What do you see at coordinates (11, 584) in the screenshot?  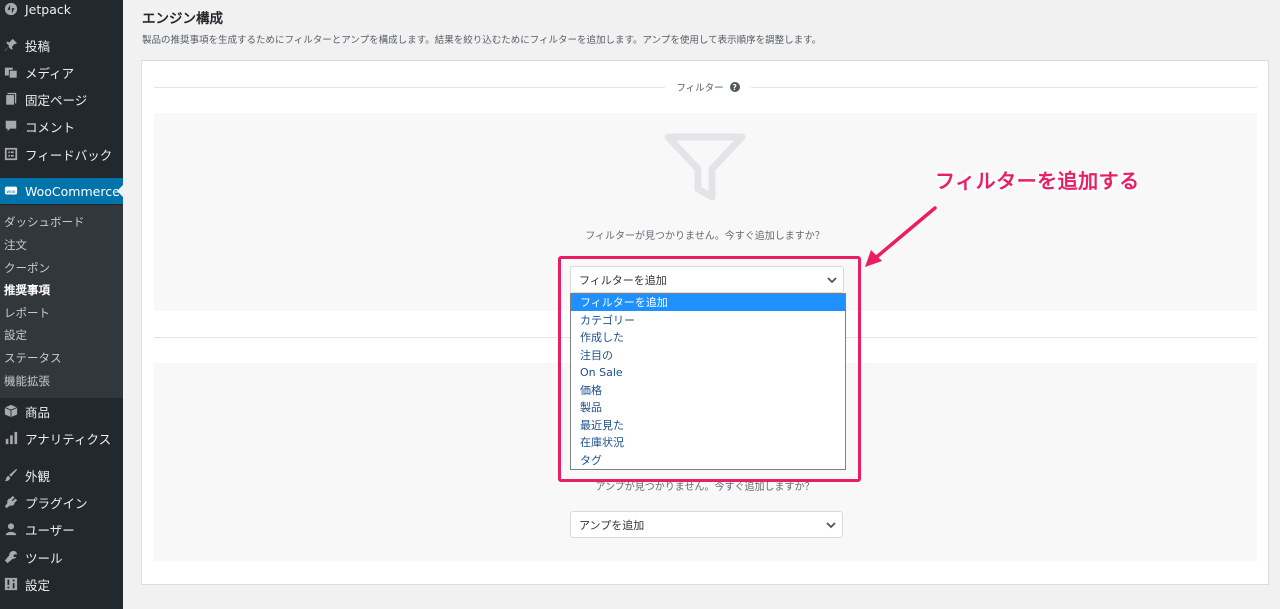 I see `settings-icon` at bounding box center [11, 584].